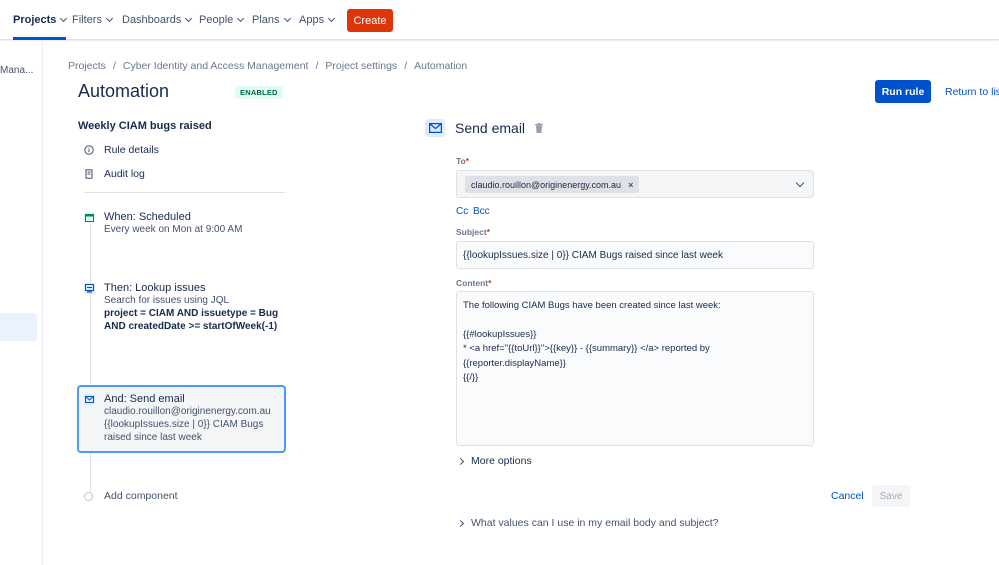 The image size is (999, 565). I want to click on info-icon, so click(89, 150).